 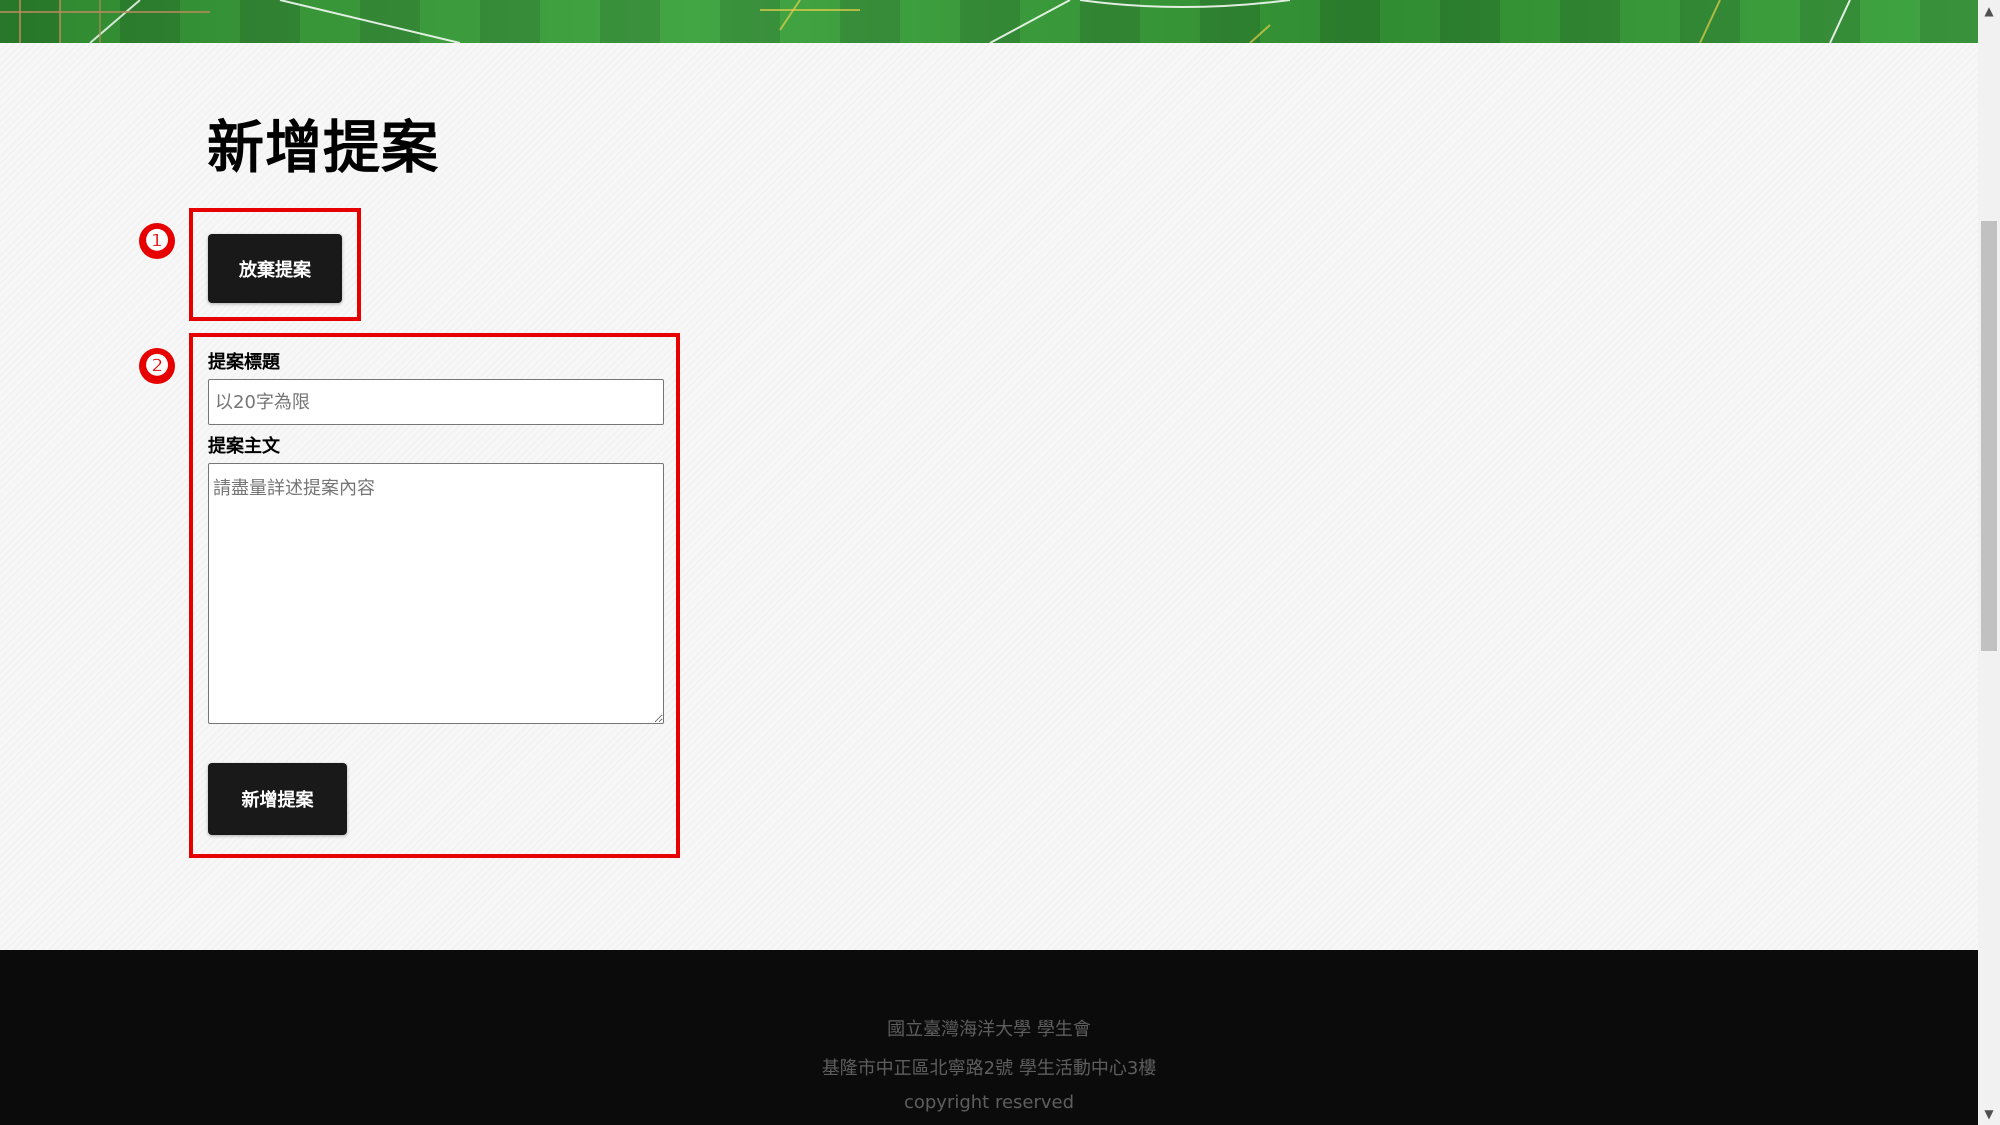 What do you see at coordinates (157, 366) in the screenshot?
I see `annotation-marker-2: ❷` at bounding box center [157, 366].